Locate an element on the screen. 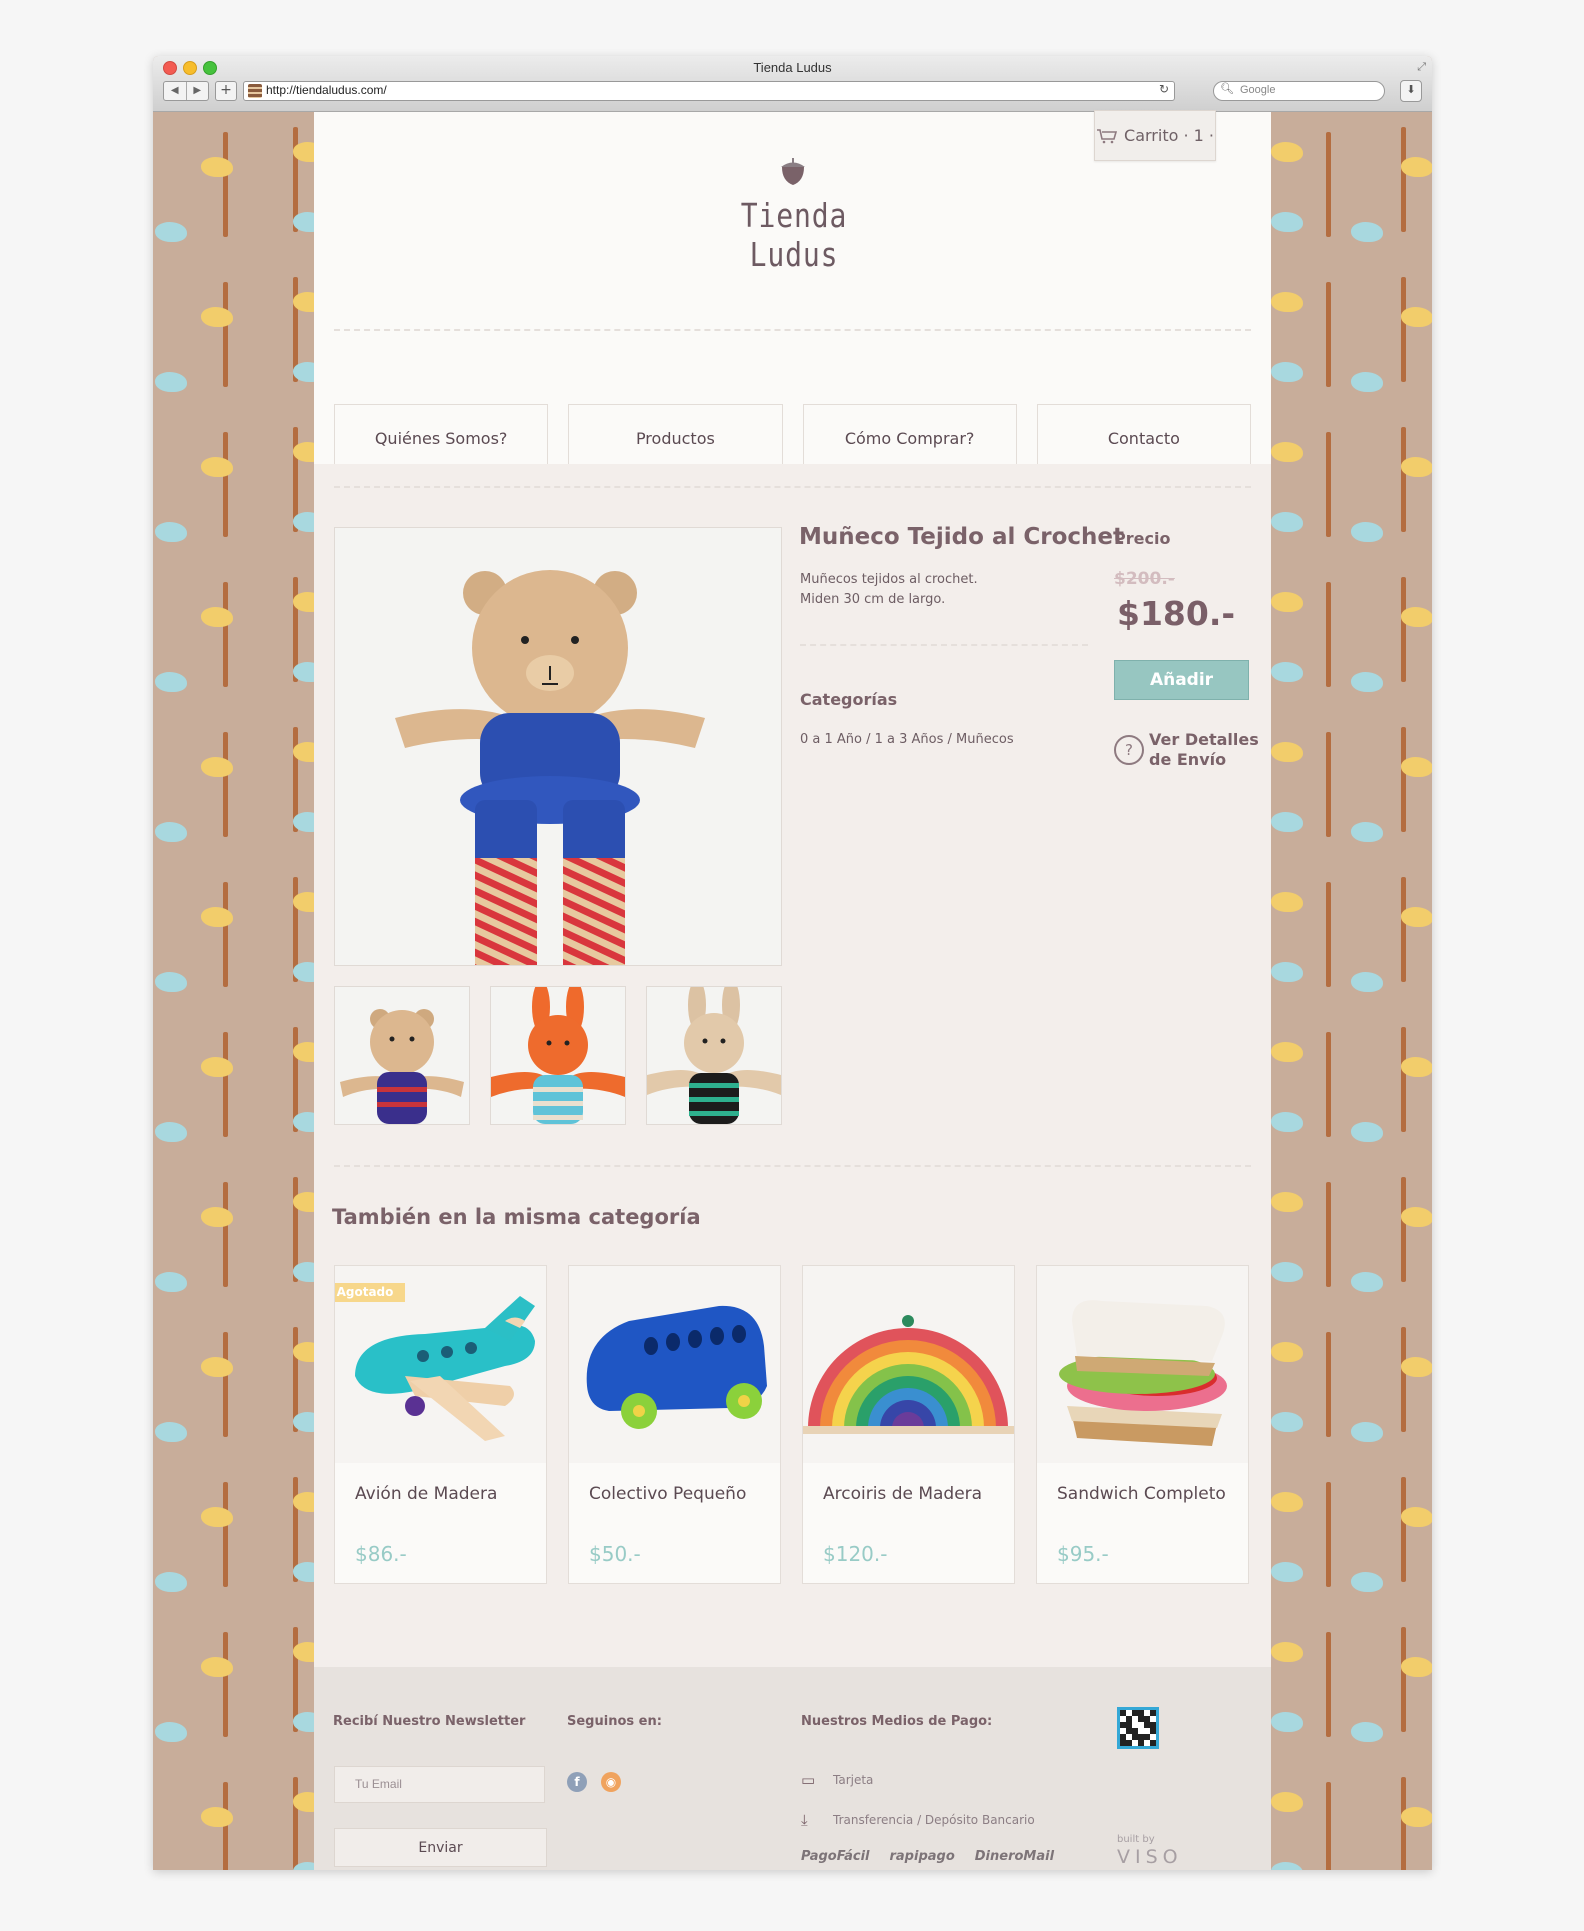  related-card-sandwich: Sandwich Completo $95.- is located at coordinates (1142, 1424).